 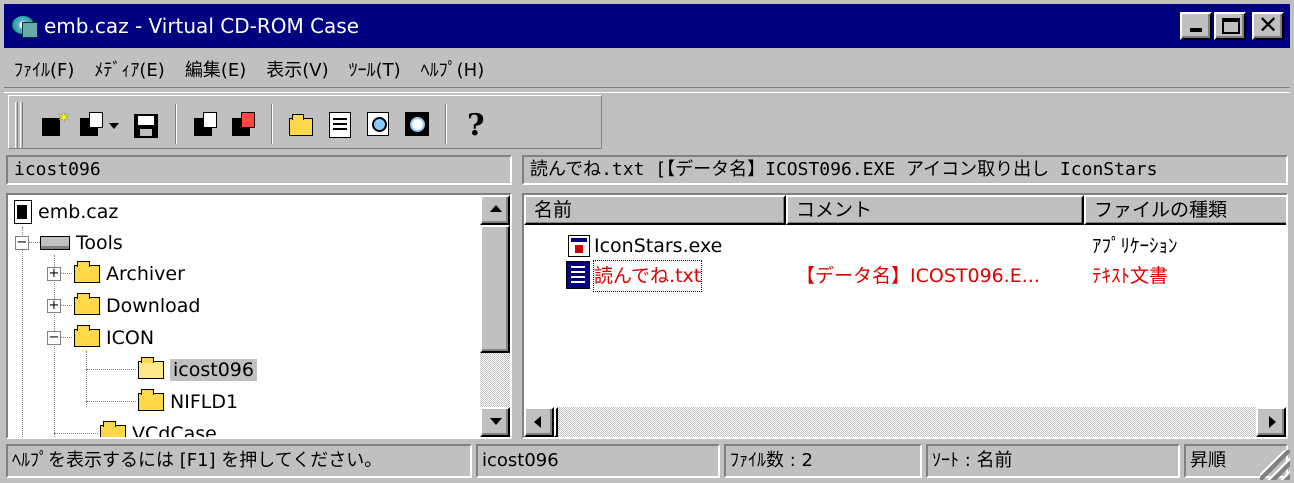 I want to click on tree-node-label: NIFLD1, so click(x=204, y=402).